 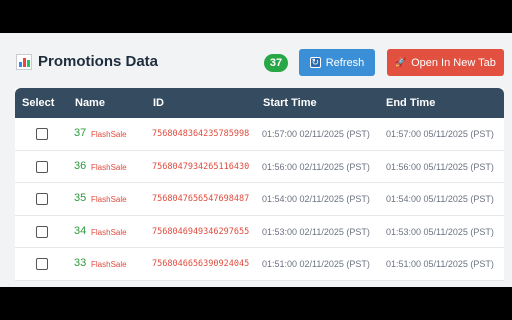 What do you see at coordinates (316, 166) in the screenshot?
I see `start-time: 01:56:00 02/11/2025 (PST)` at bounding box center [316, 166].